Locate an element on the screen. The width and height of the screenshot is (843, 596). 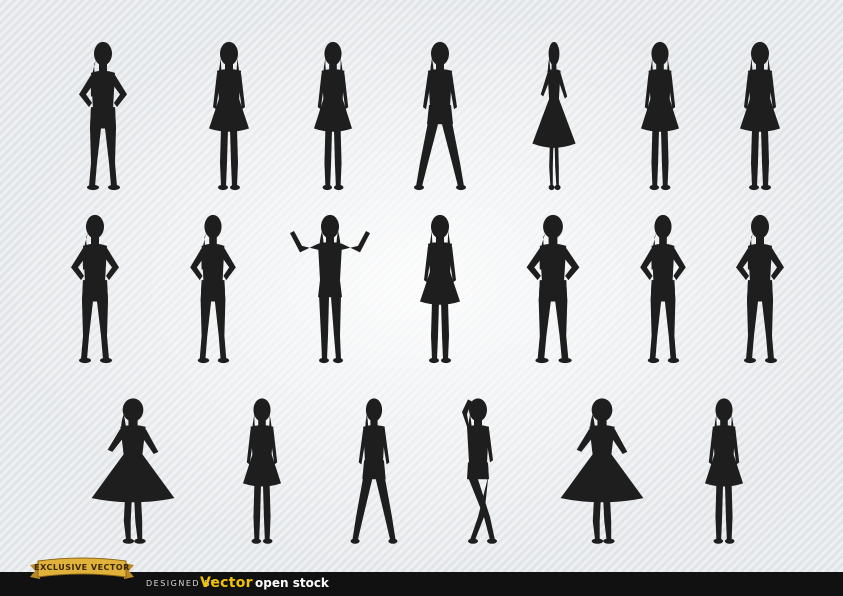
exclusive-vector-badge-text: EXCLUSIVE VECTOR is located at coordinates (82, 567).